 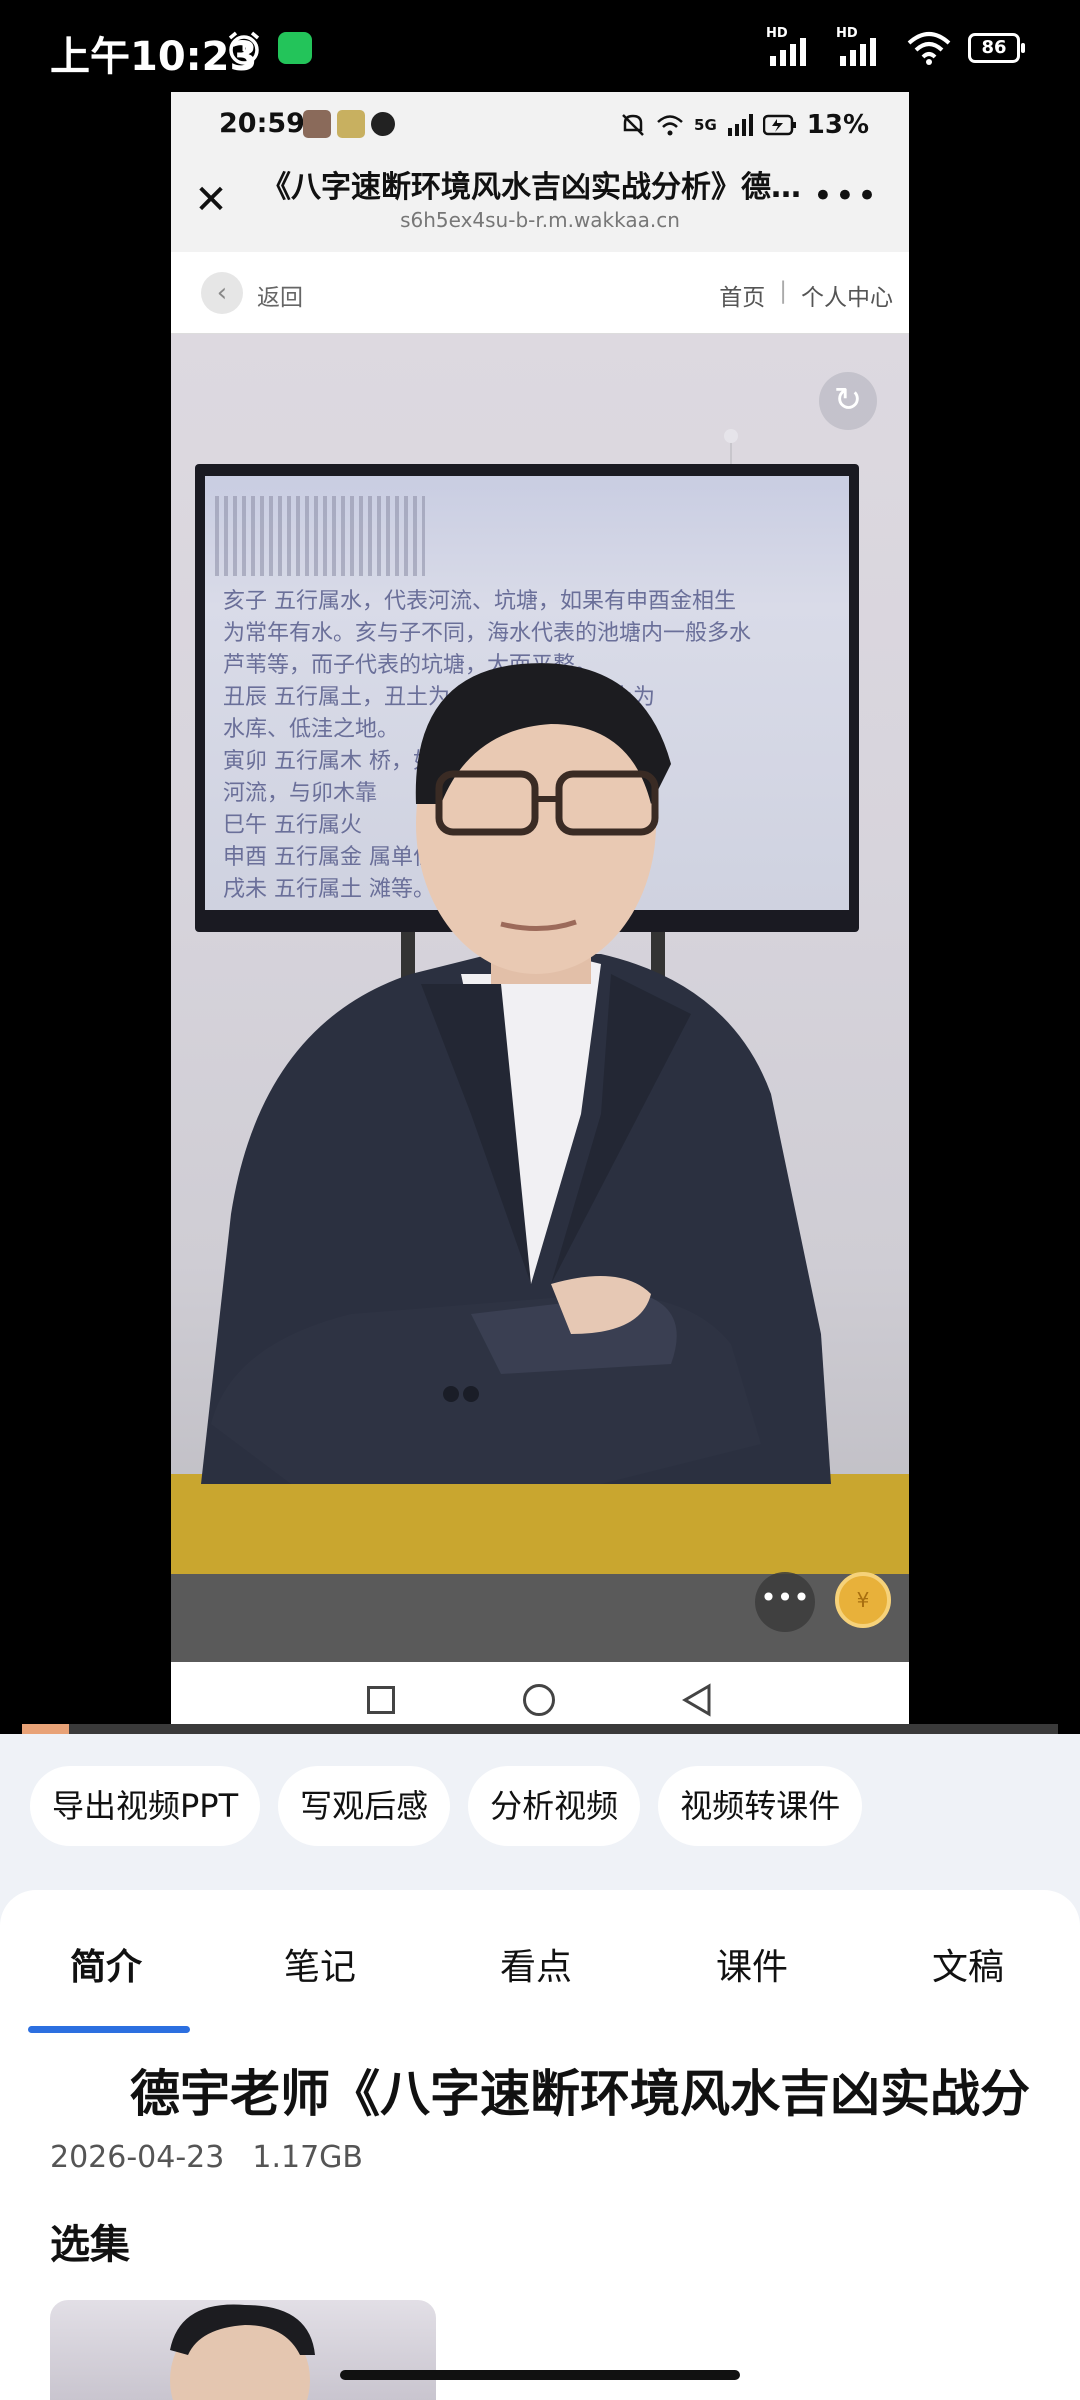 What do you see at coordinates (381, 1700) in the screenshot?
I see `recent-apps-icon` at bounding box center [381, 1700].